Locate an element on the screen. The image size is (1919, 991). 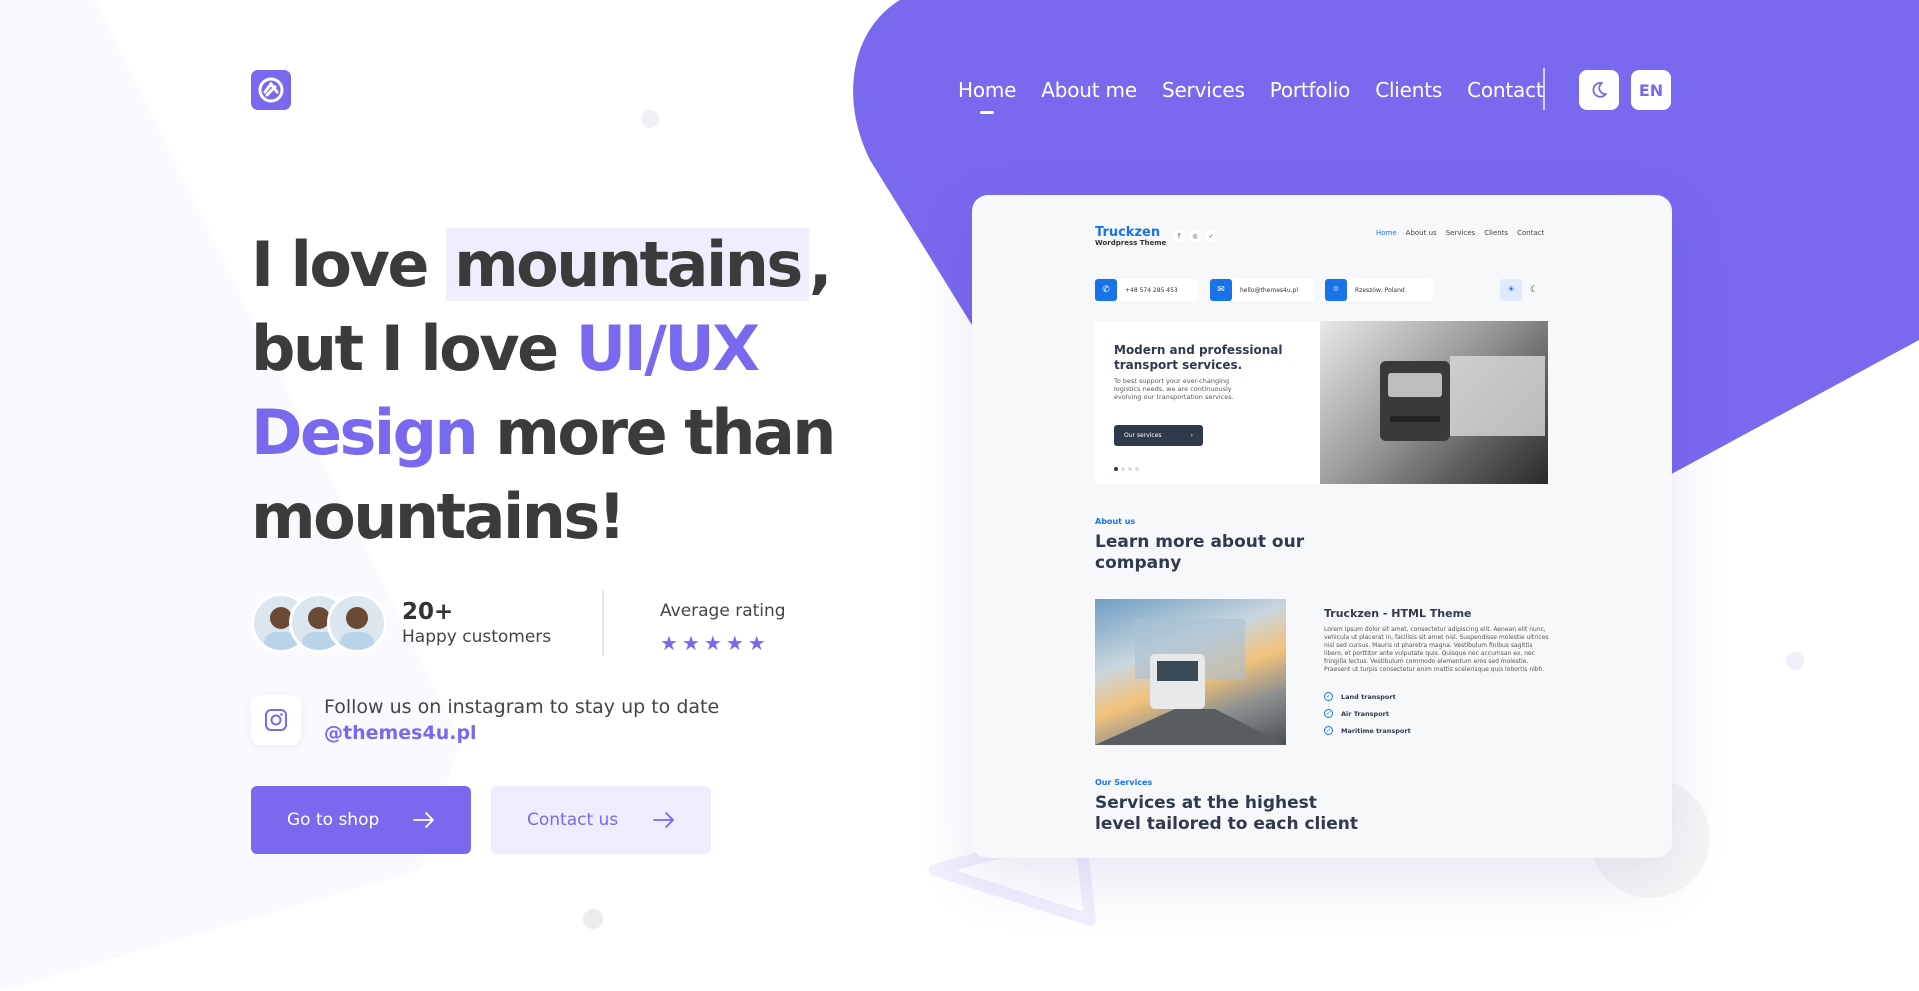
mockup-nav-item: Home is located at coordinates (1386, 233).